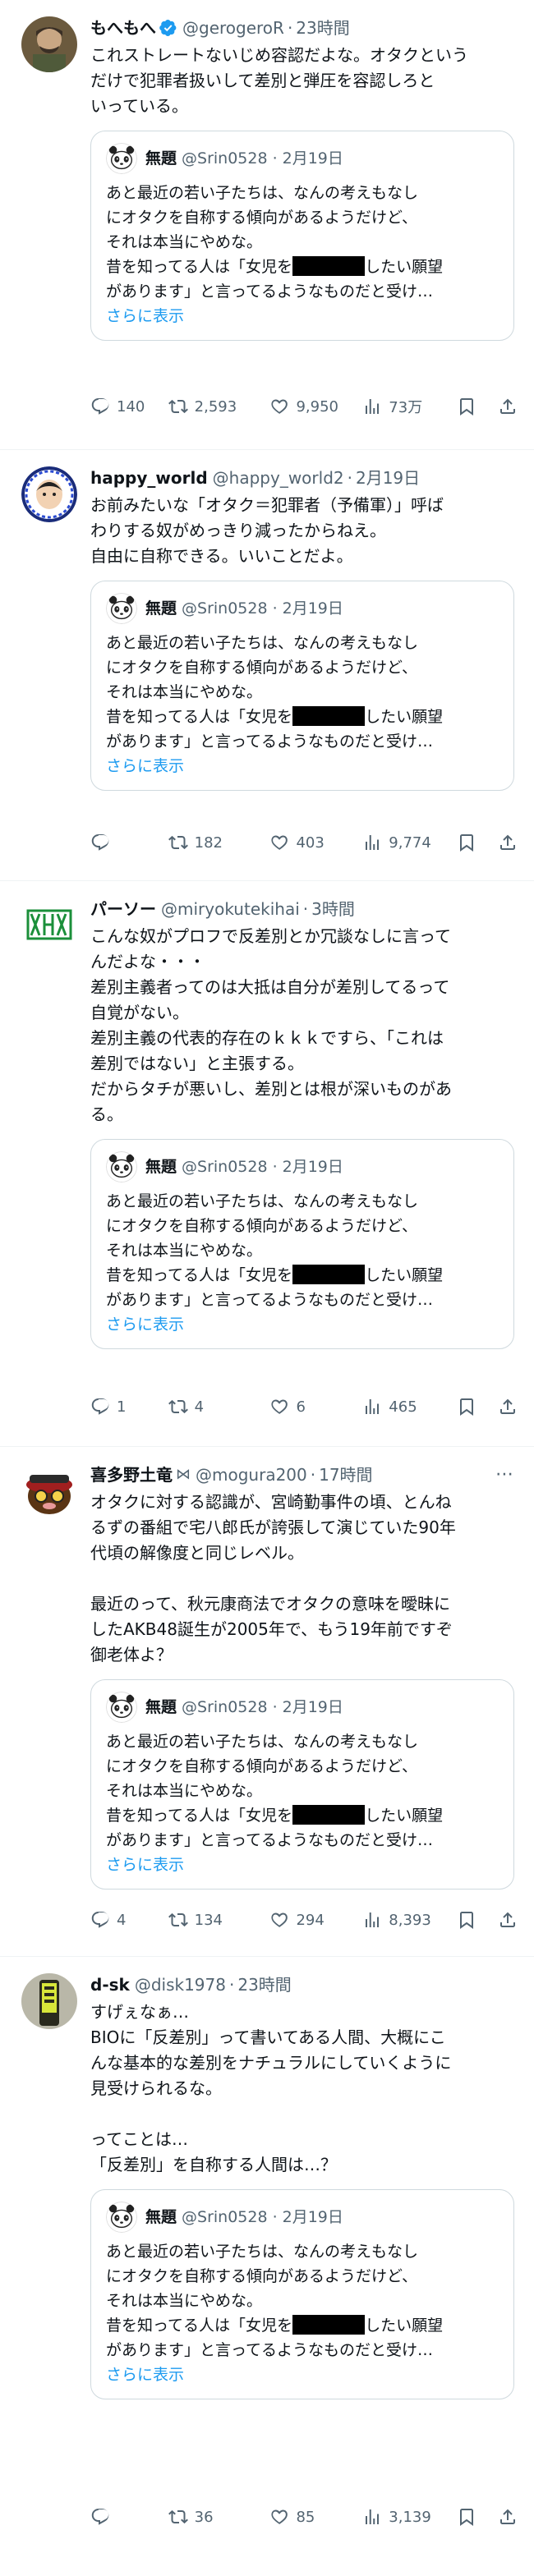 The width and height of the screenshot is (534, 2576). What do you see at coordinates (123, 909) in the screenshot?
I see `author-name: パーソー` at bounding box center [123, 909].